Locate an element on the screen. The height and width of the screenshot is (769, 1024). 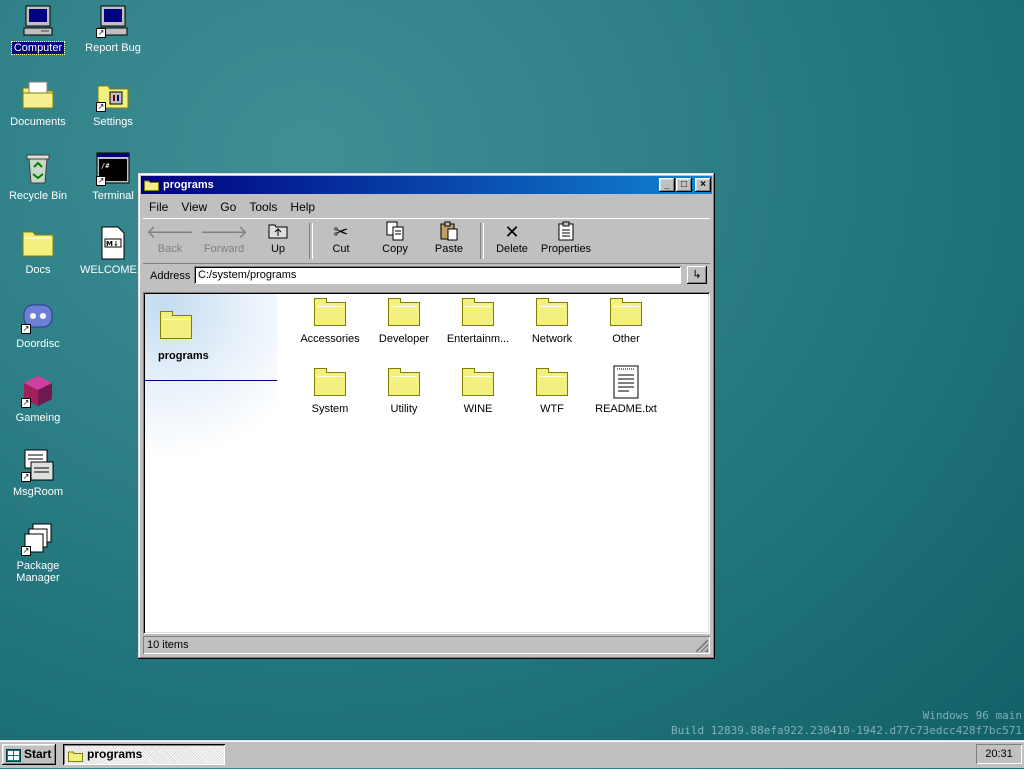
msgroom-icon: ↗ is located at coordinates (38, 465).